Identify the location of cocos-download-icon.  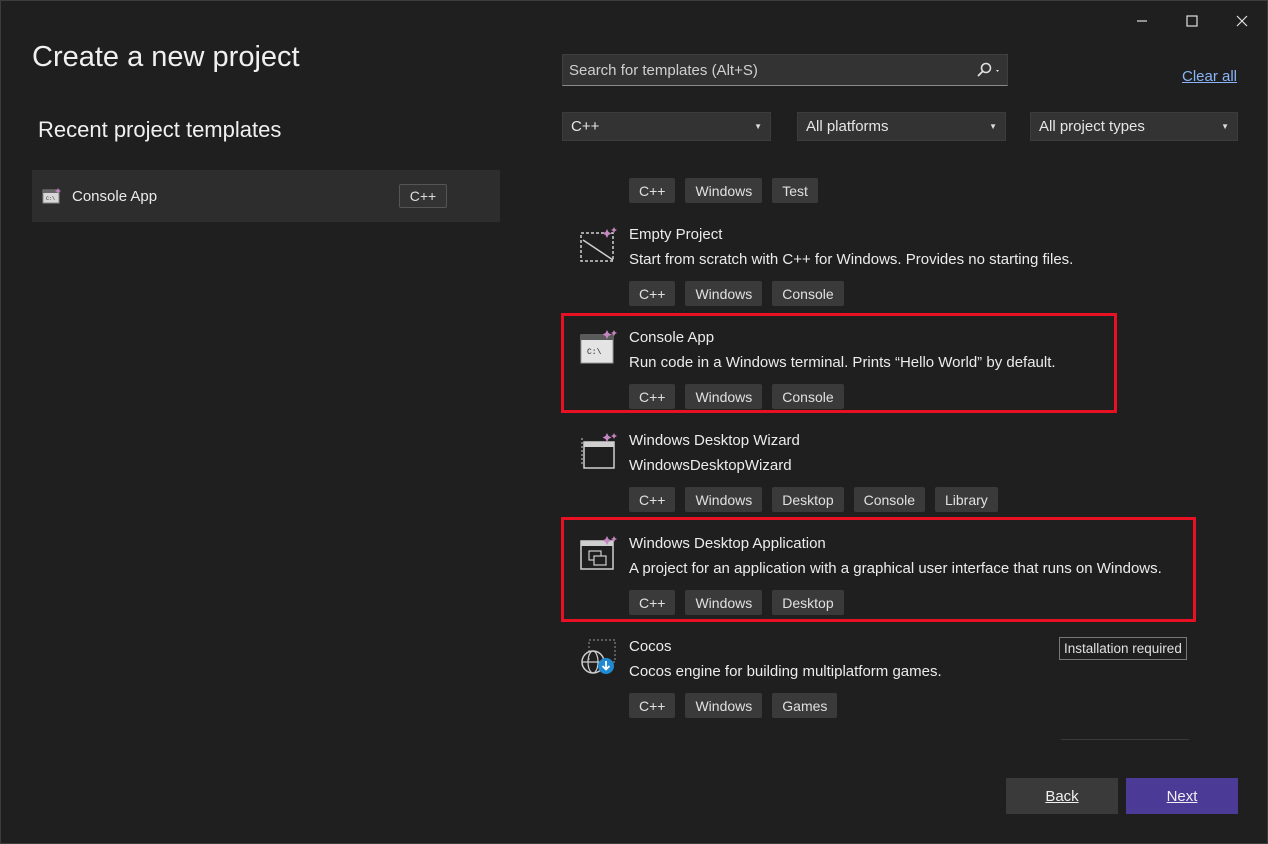
(598, 656).